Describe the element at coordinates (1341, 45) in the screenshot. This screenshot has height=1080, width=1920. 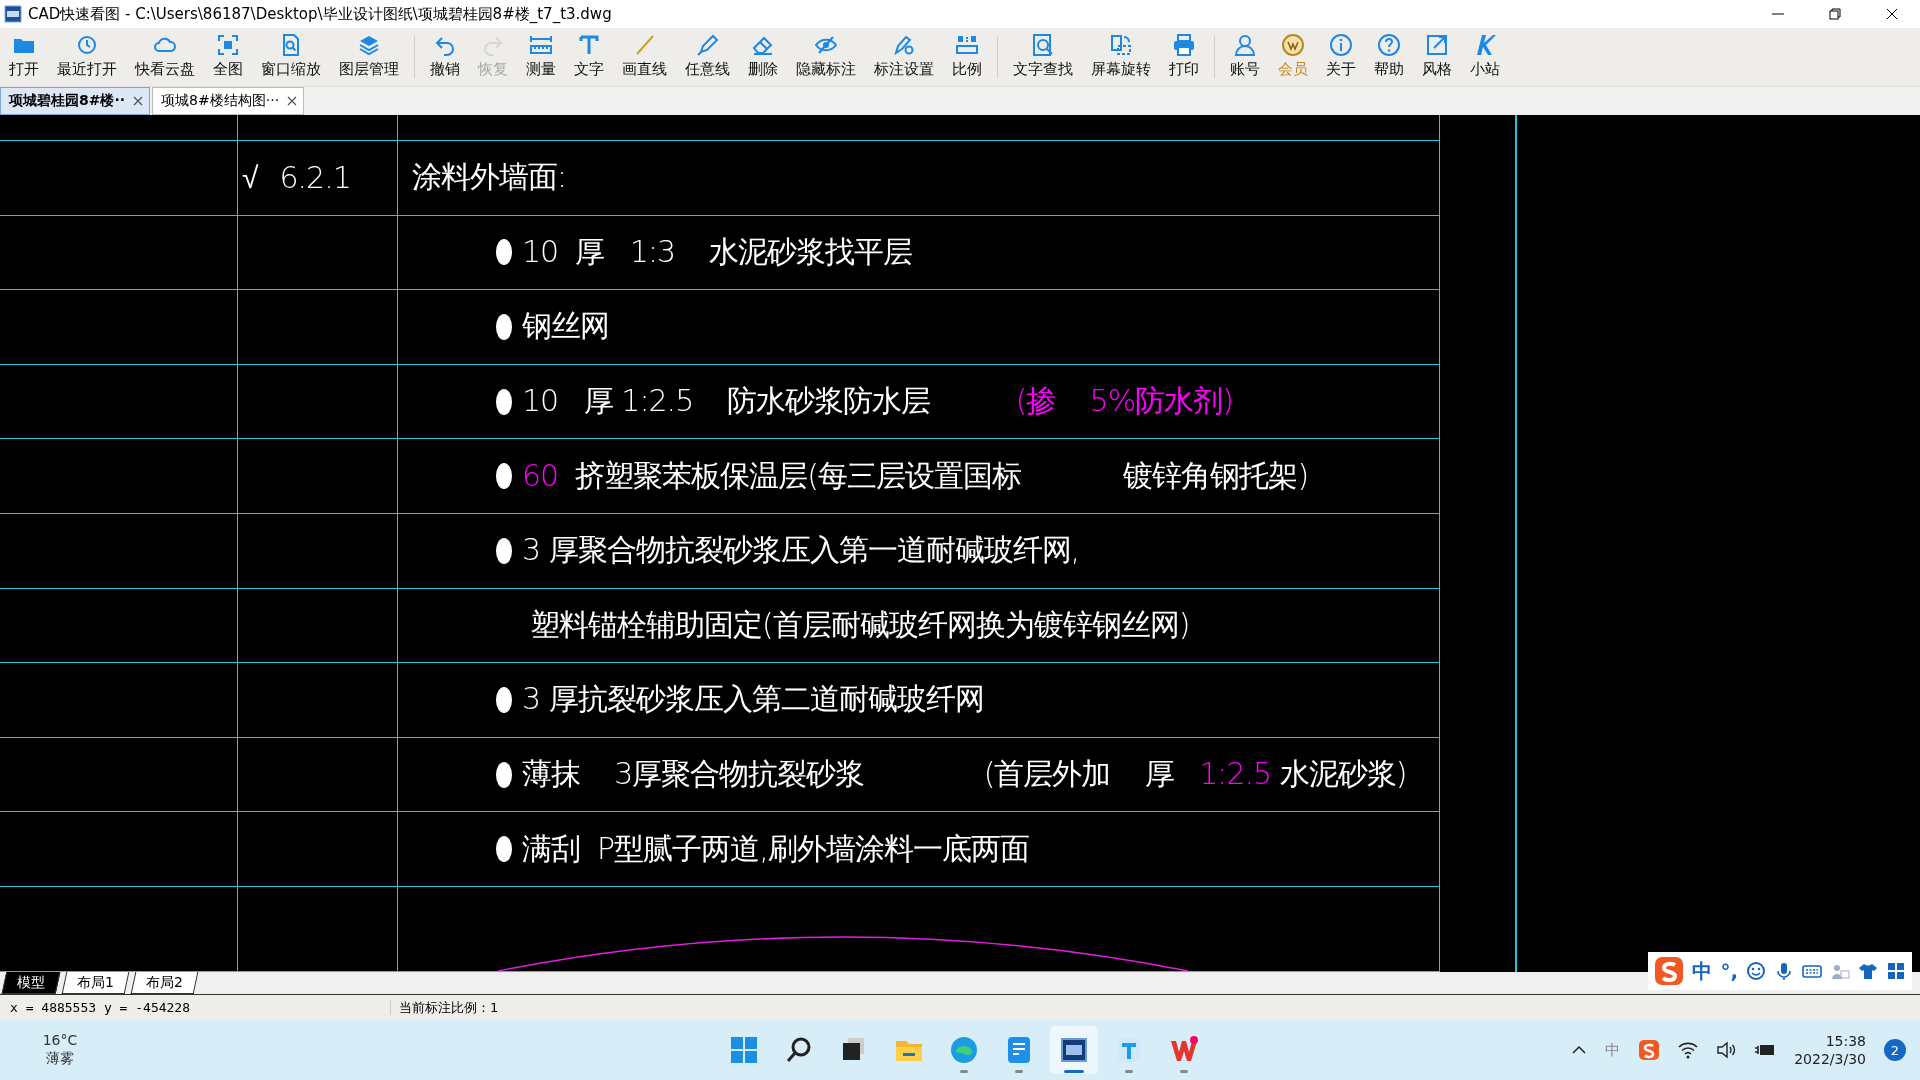
I see `info-icon` at that location.